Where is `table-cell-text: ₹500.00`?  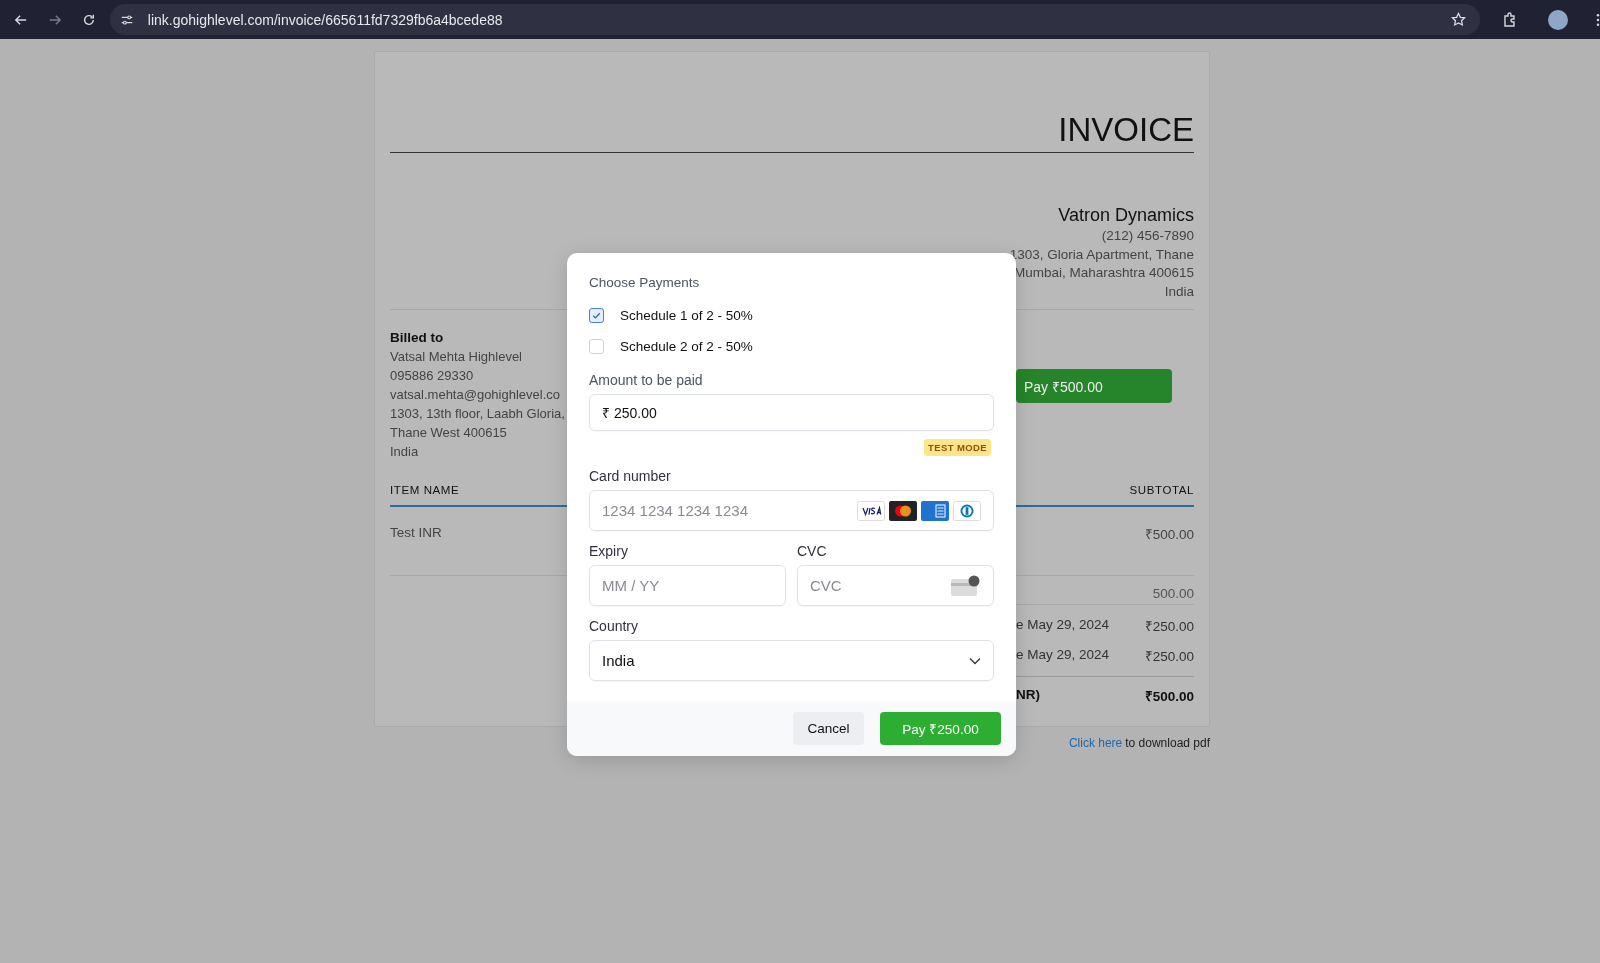
table-cell-text: ₹500.00 is located at coordinates (1169, 534).